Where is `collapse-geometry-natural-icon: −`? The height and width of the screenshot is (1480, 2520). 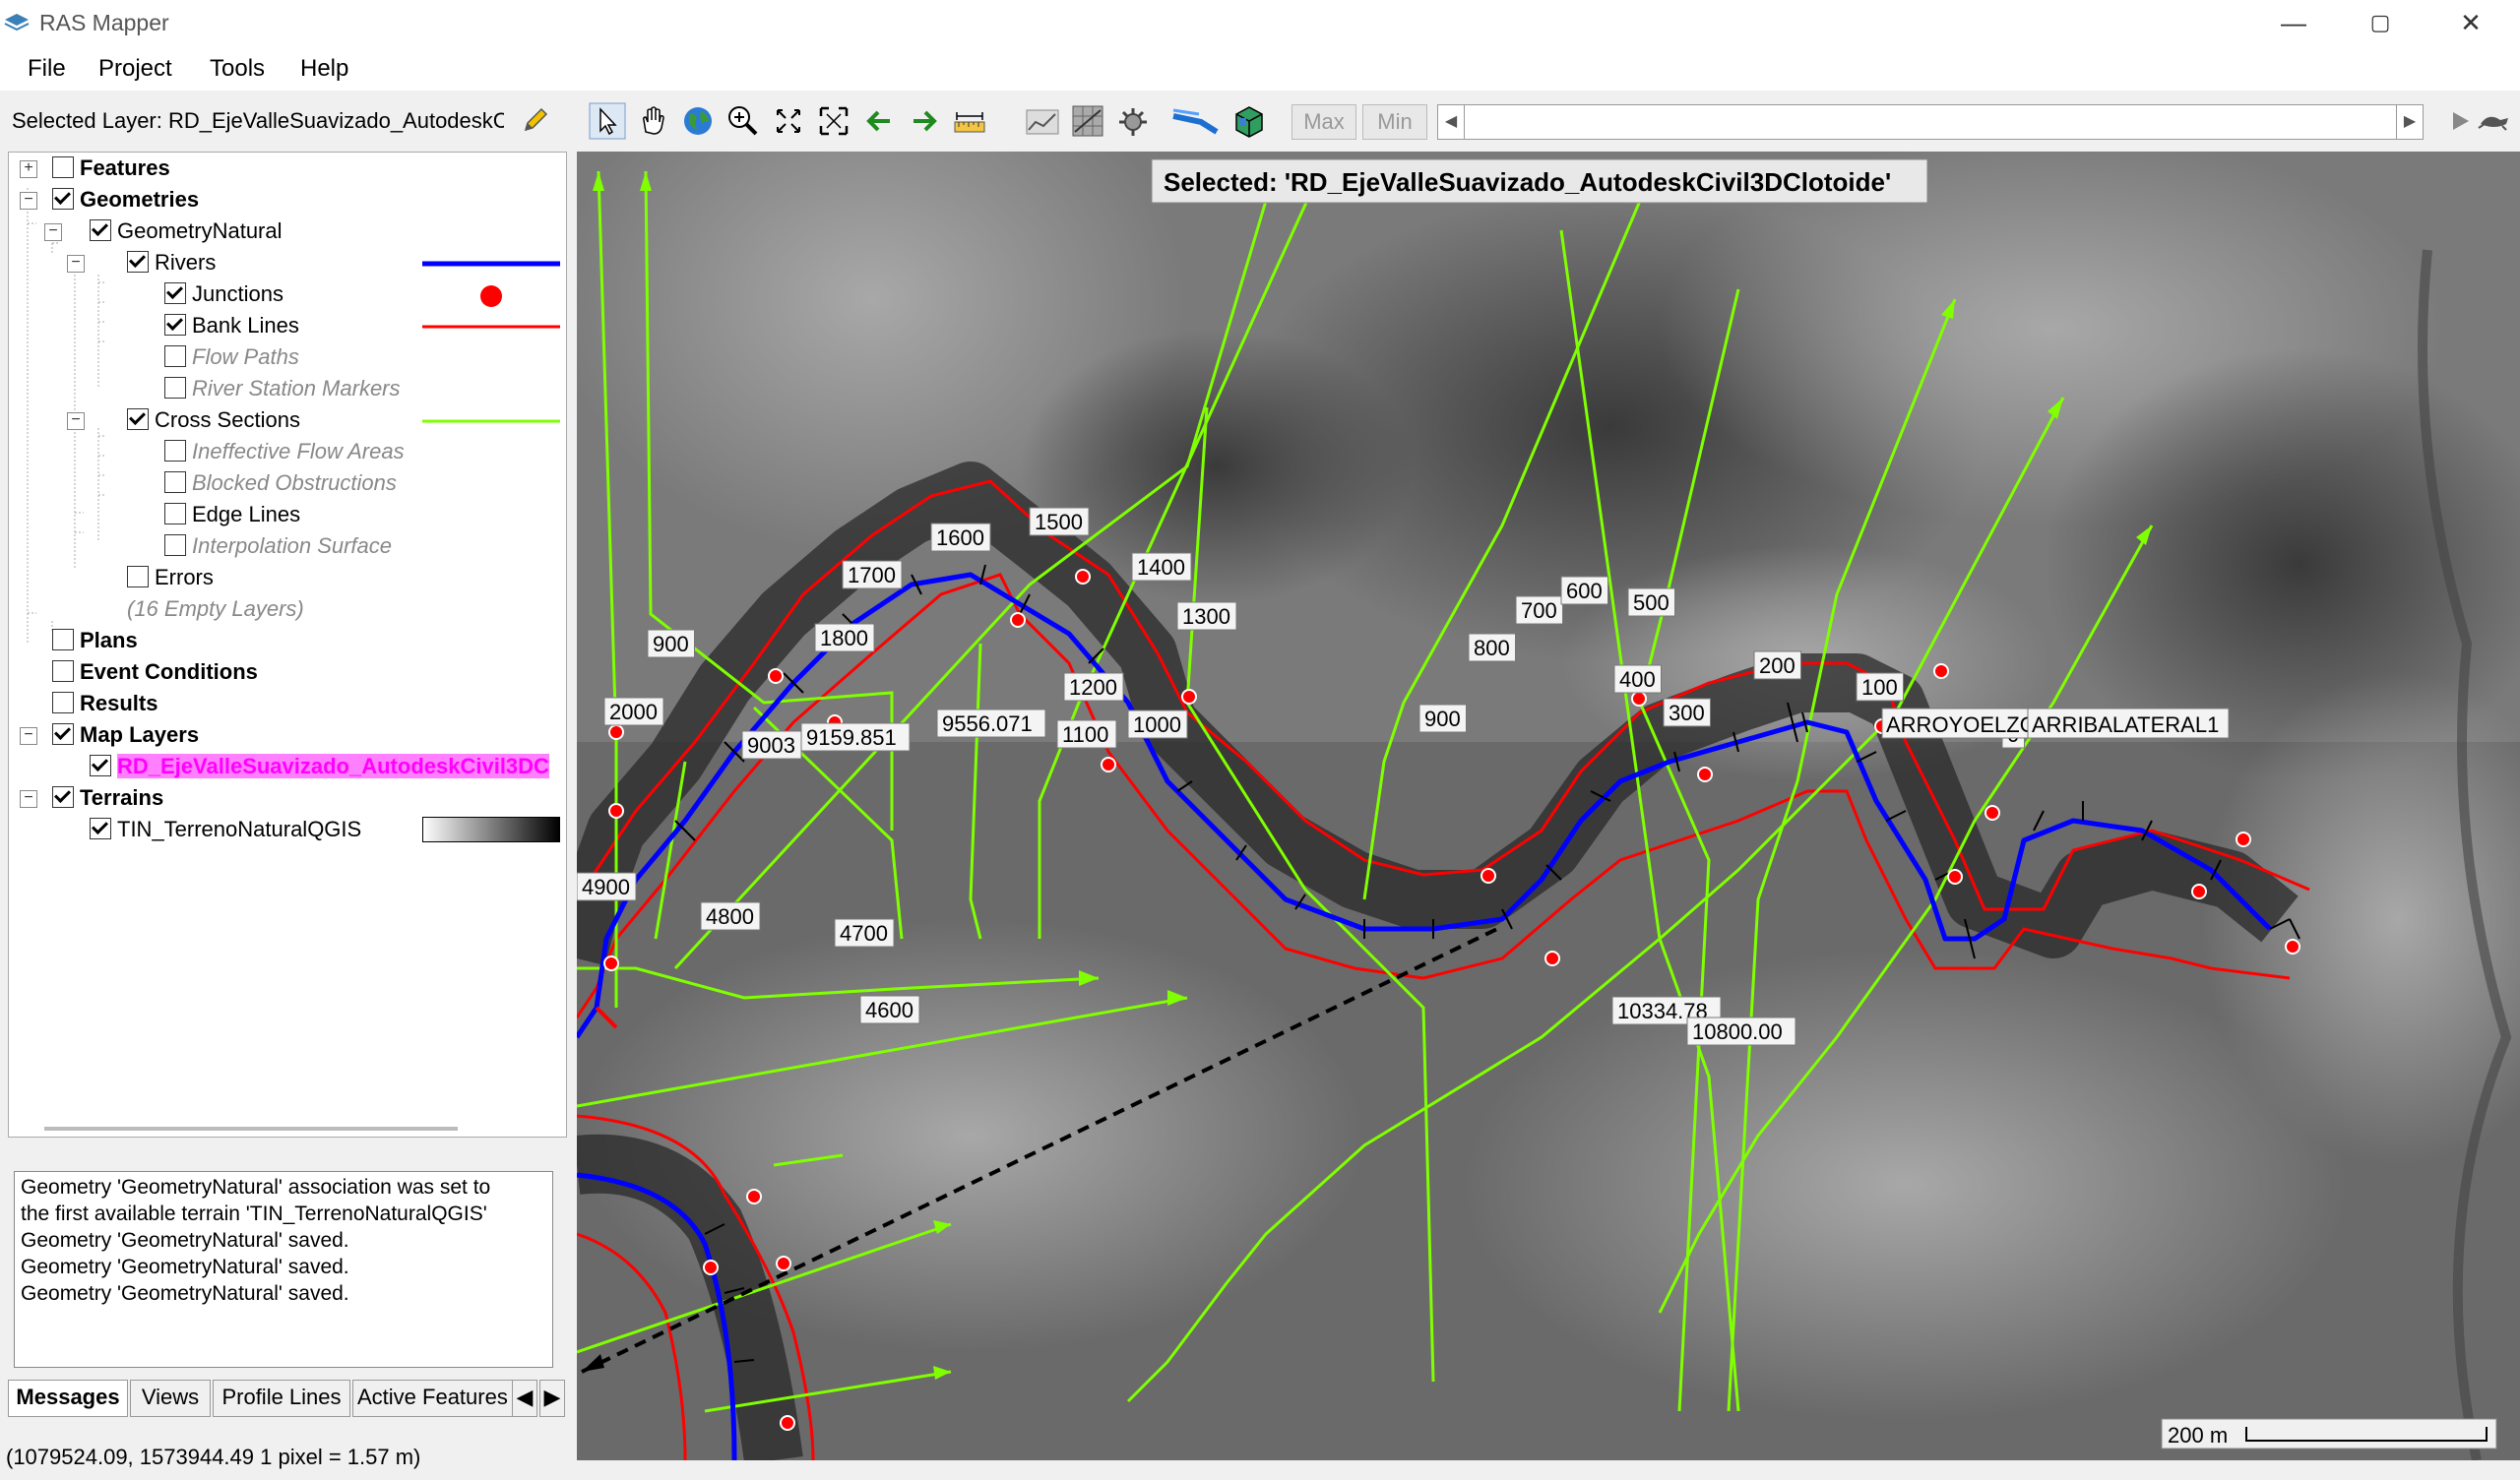 collapse-geometry-natural-icon: − is located at coordinates (53, 232).